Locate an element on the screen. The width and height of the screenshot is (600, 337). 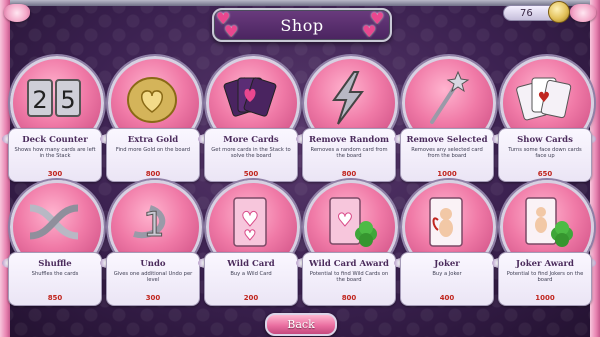
back-button-label: Back is located at coordinates (301, 324).